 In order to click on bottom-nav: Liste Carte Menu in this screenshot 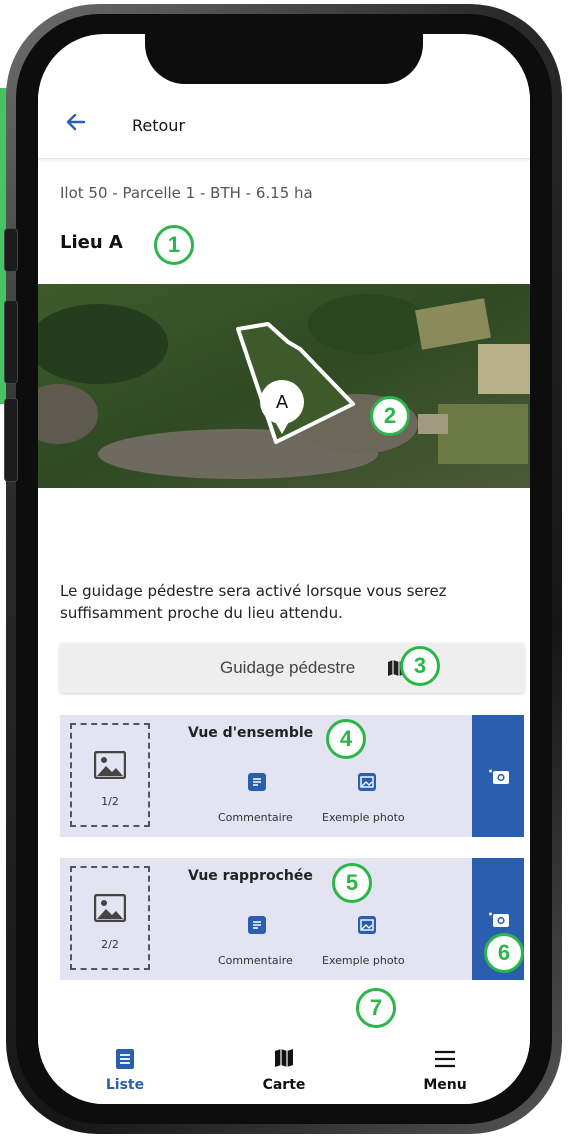, I will do `click(284, 1066)`.